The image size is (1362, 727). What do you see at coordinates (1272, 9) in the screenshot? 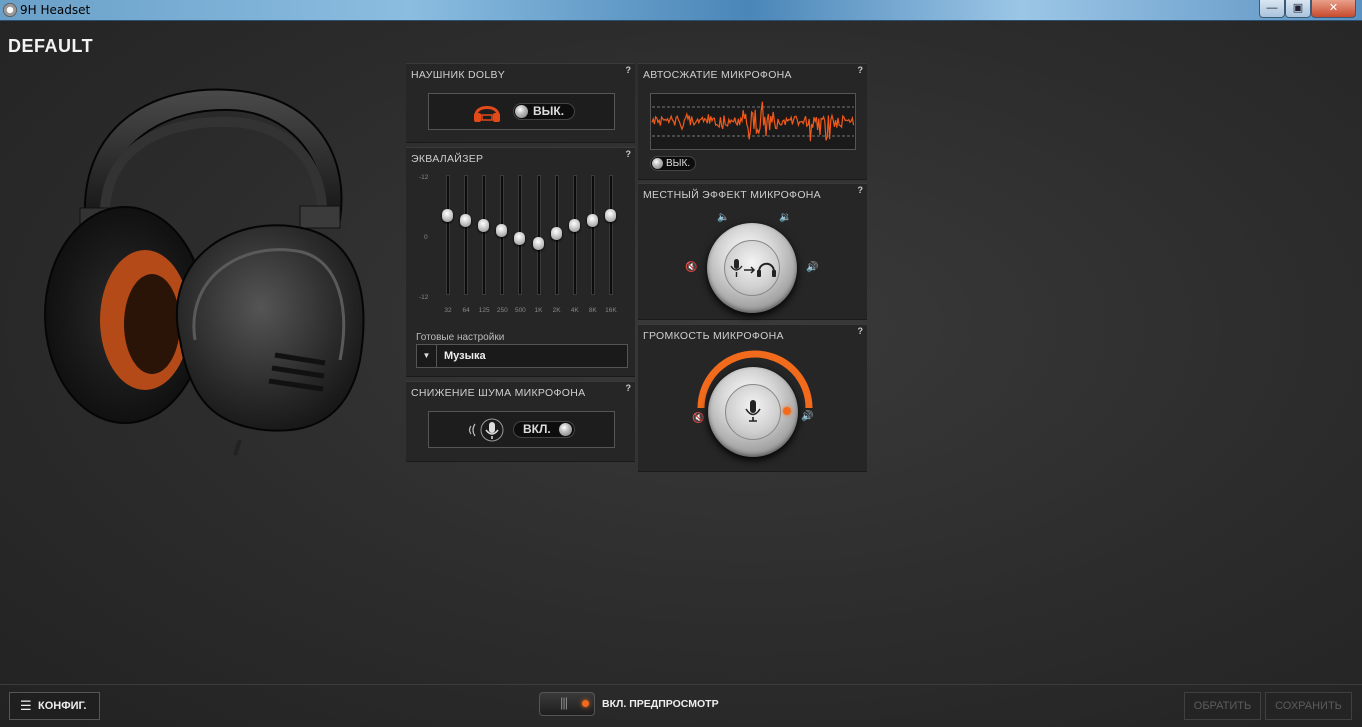
I see `minimize-button: —` at bounding box center [1272, 9].